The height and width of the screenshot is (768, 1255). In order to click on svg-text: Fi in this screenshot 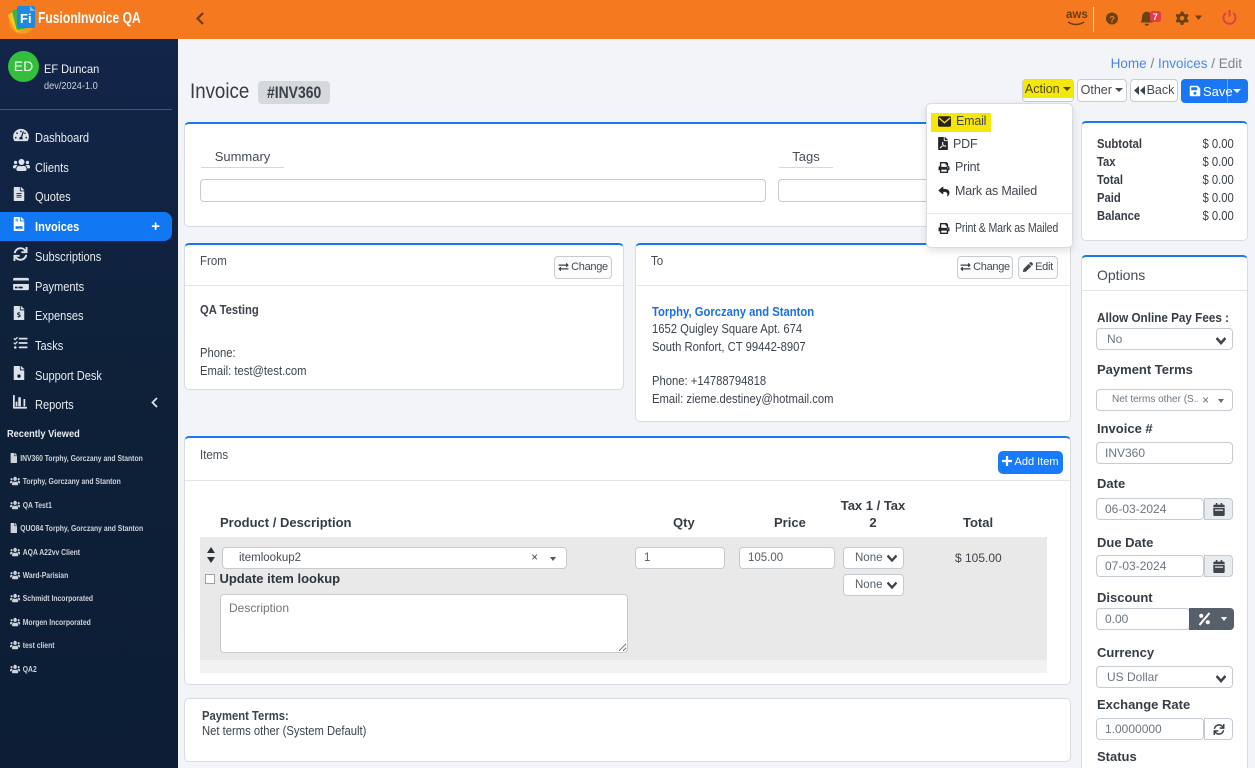, I will do `click(26, 18)`.